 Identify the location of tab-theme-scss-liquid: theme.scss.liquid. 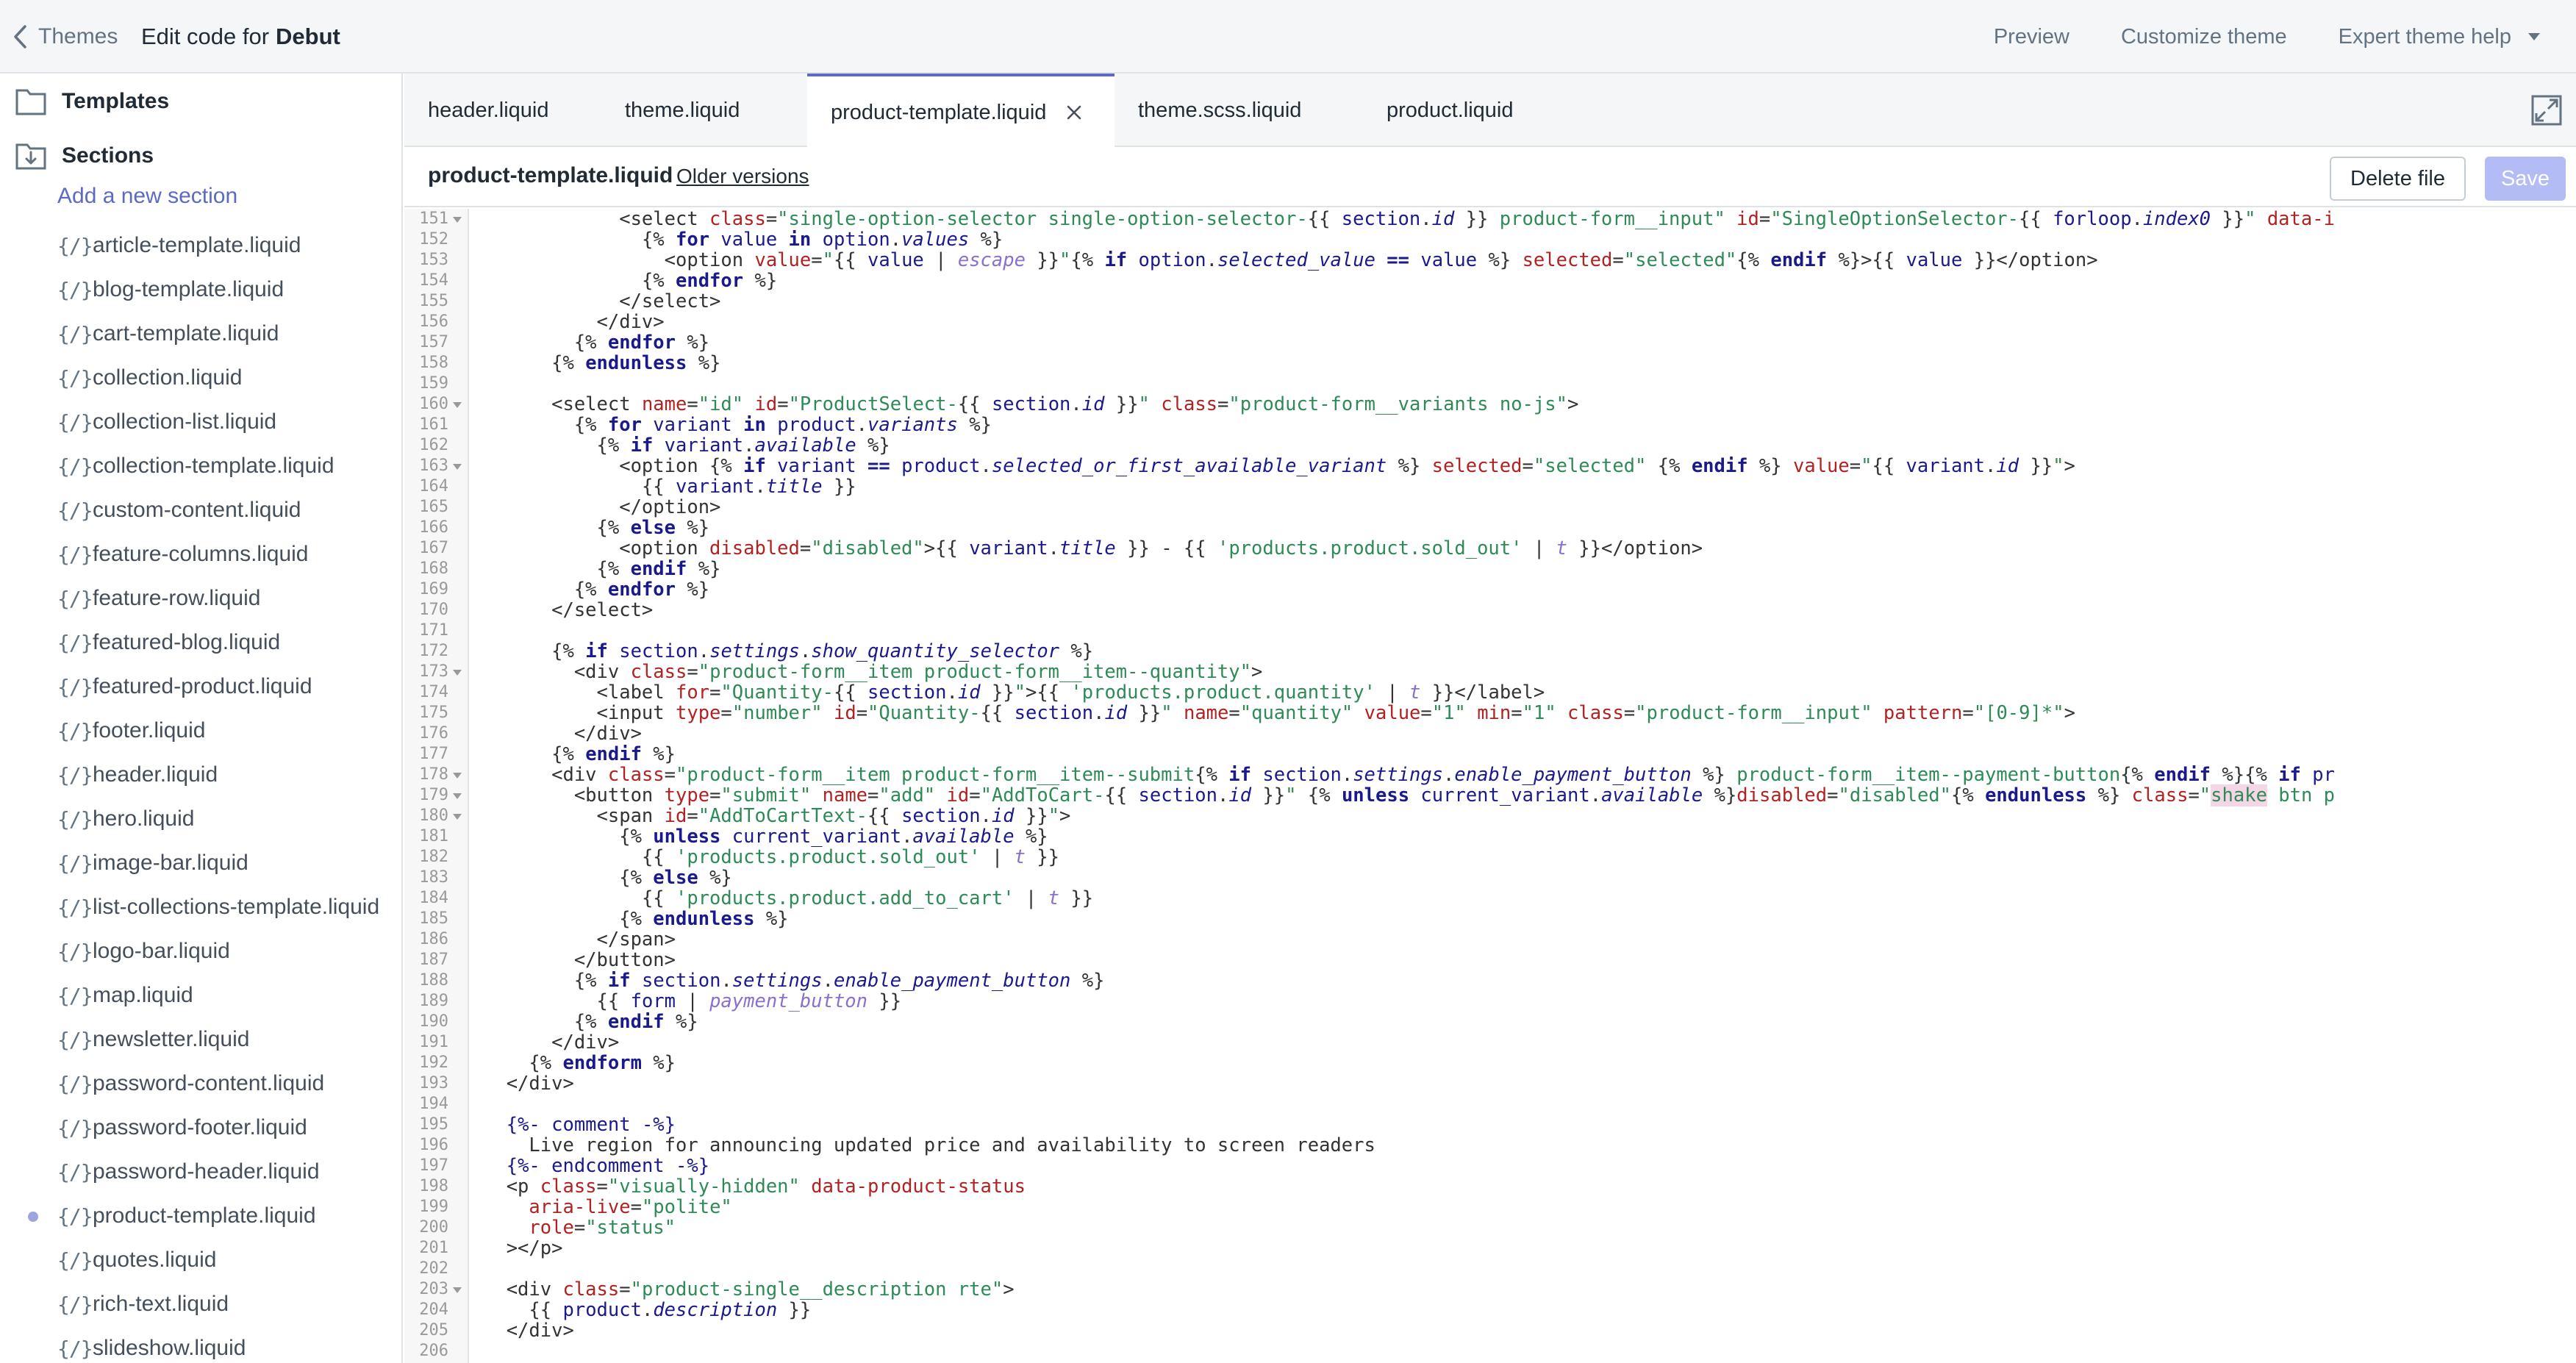
(1238, 110).